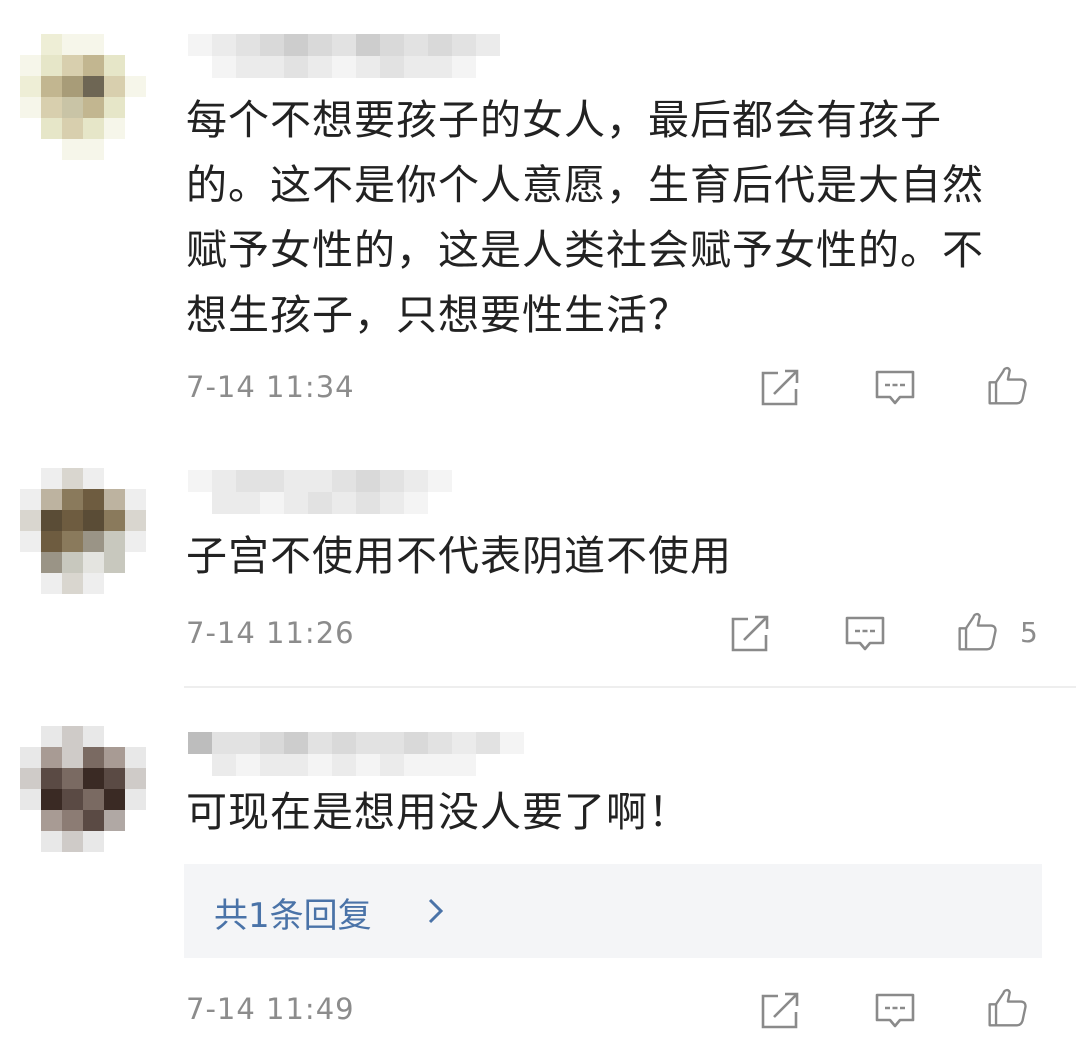  I want to click on comment-icon, so click(895, 1010).